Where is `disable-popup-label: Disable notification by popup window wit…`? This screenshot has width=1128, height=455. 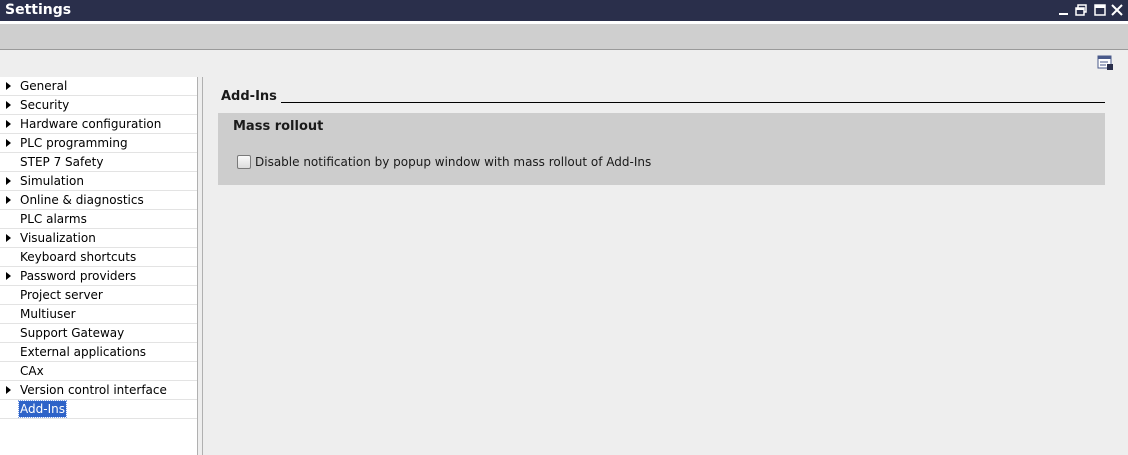 disable-popup-label: Disable notification by popup window wit… is located at coordinates (453, 162).